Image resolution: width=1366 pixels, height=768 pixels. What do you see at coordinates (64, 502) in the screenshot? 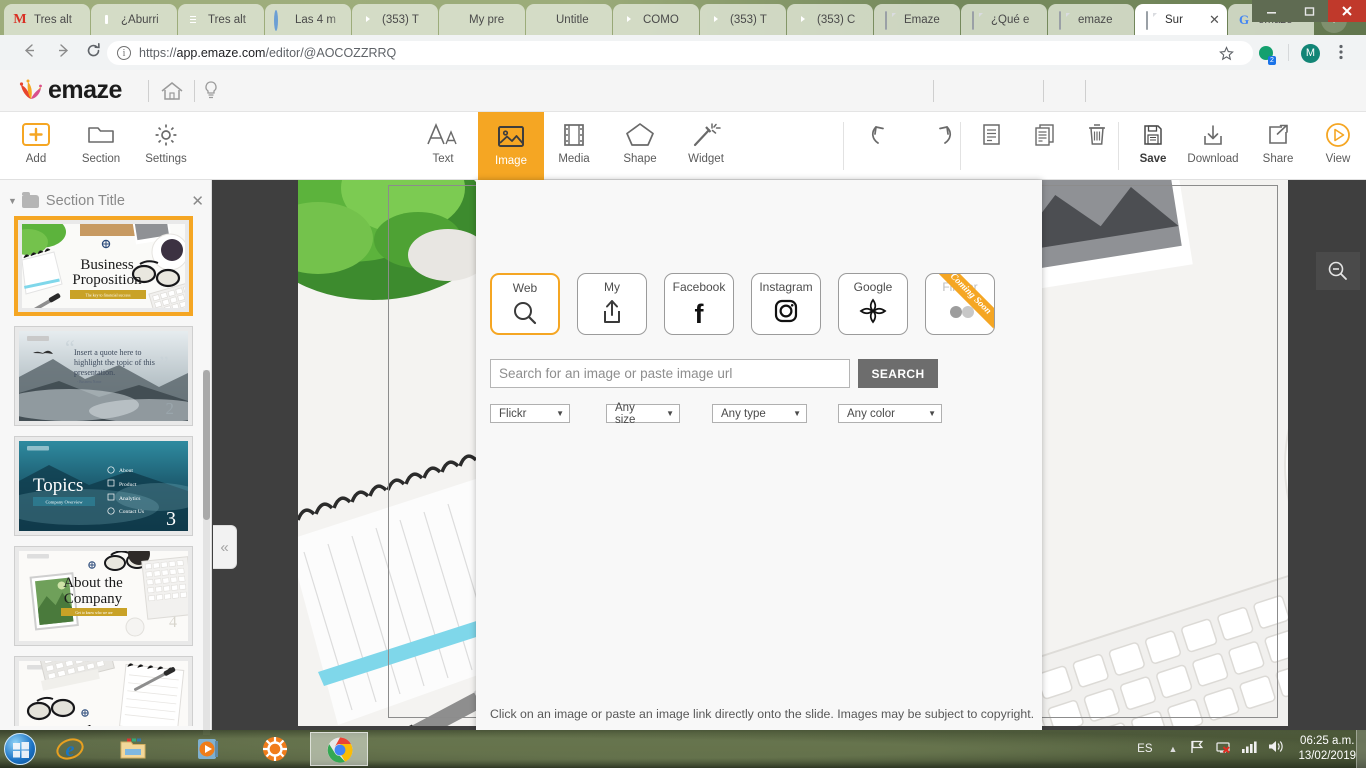
I see `svg-text: Company Overview` at bounding box center [64, 502].